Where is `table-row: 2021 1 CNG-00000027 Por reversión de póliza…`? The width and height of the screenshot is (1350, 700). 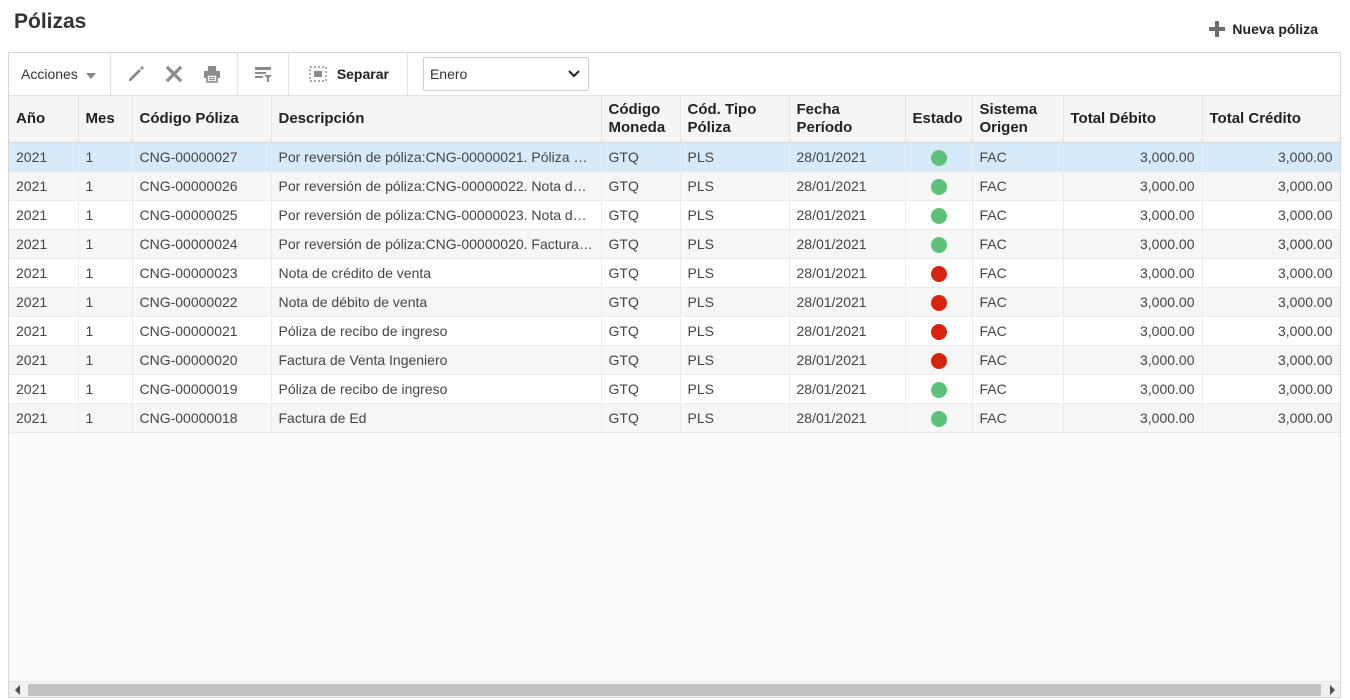
table-row: 2021 1 CNG-00000027 Por reversión de póliza… is located at coordinates (674, 157).